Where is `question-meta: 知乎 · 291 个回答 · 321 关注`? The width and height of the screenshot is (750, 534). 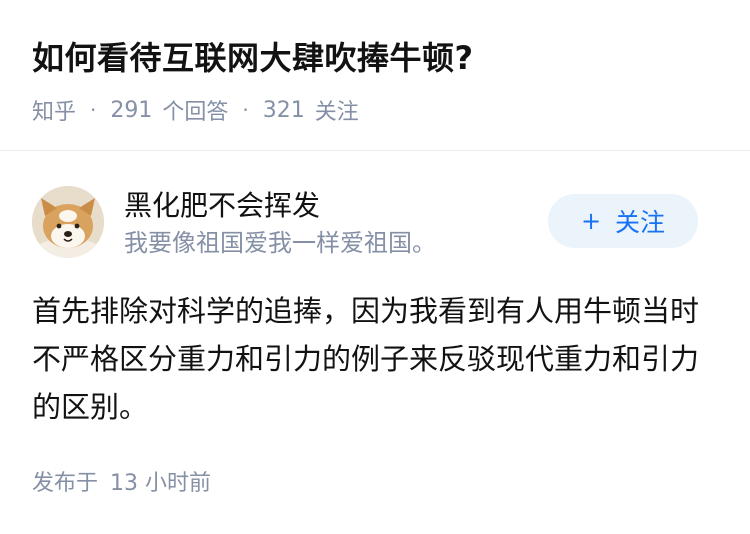
question-meta: 知乎 · 291 个回答 · 321 关注 is located at coordinates (195, 110).